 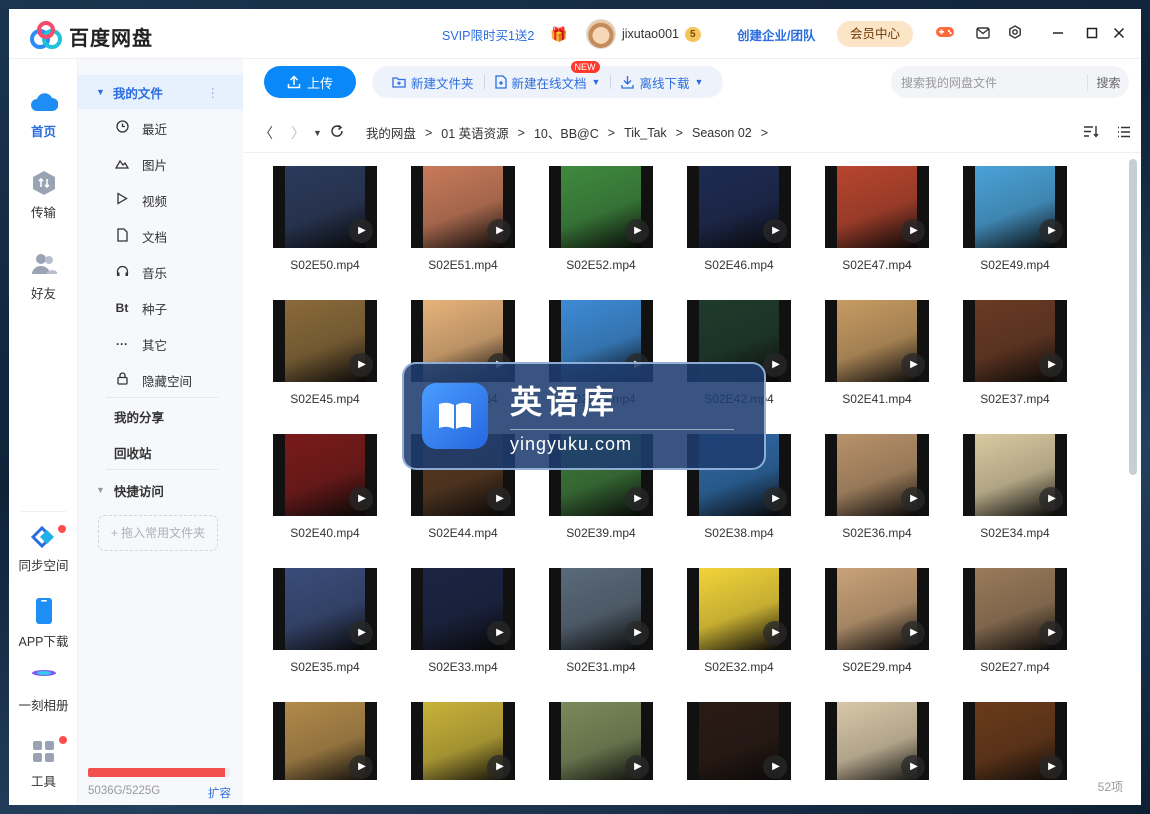 I want to click on game-controller-icon, so click(x=944, y=34).